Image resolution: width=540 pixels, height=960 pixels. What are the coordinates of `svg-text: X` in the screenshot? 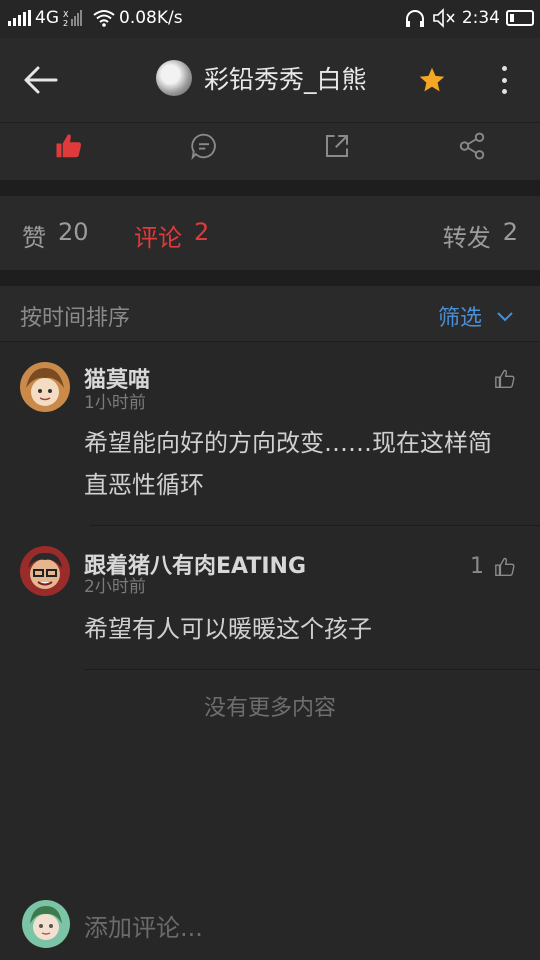 It's located at (66, 14).